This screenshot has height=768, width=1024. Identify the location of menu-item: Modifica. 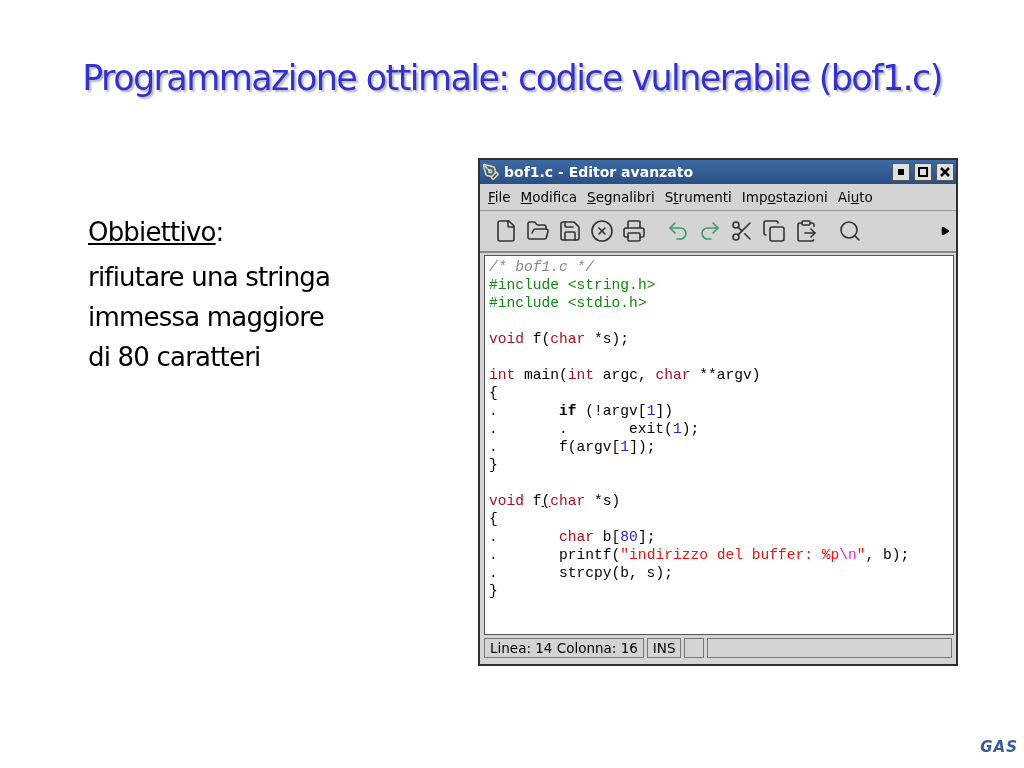
(549, 197).